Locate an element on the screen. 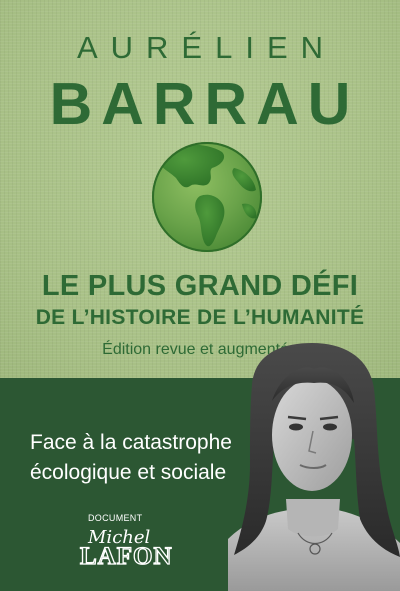 The width and height of the screenshot is (400, 591). author-last-name: BARRAU is located at coordinates (204, 104).